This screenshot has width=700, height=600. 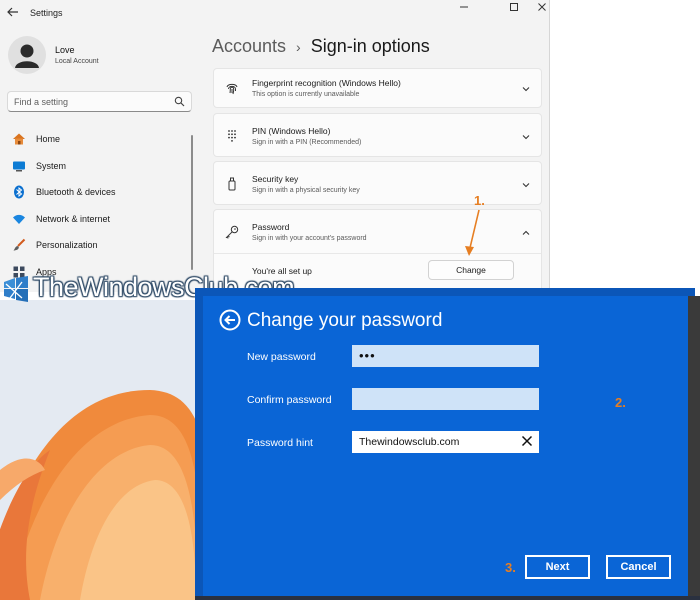 I want to click on new-password-field: •••, so click(x=445, y=356).